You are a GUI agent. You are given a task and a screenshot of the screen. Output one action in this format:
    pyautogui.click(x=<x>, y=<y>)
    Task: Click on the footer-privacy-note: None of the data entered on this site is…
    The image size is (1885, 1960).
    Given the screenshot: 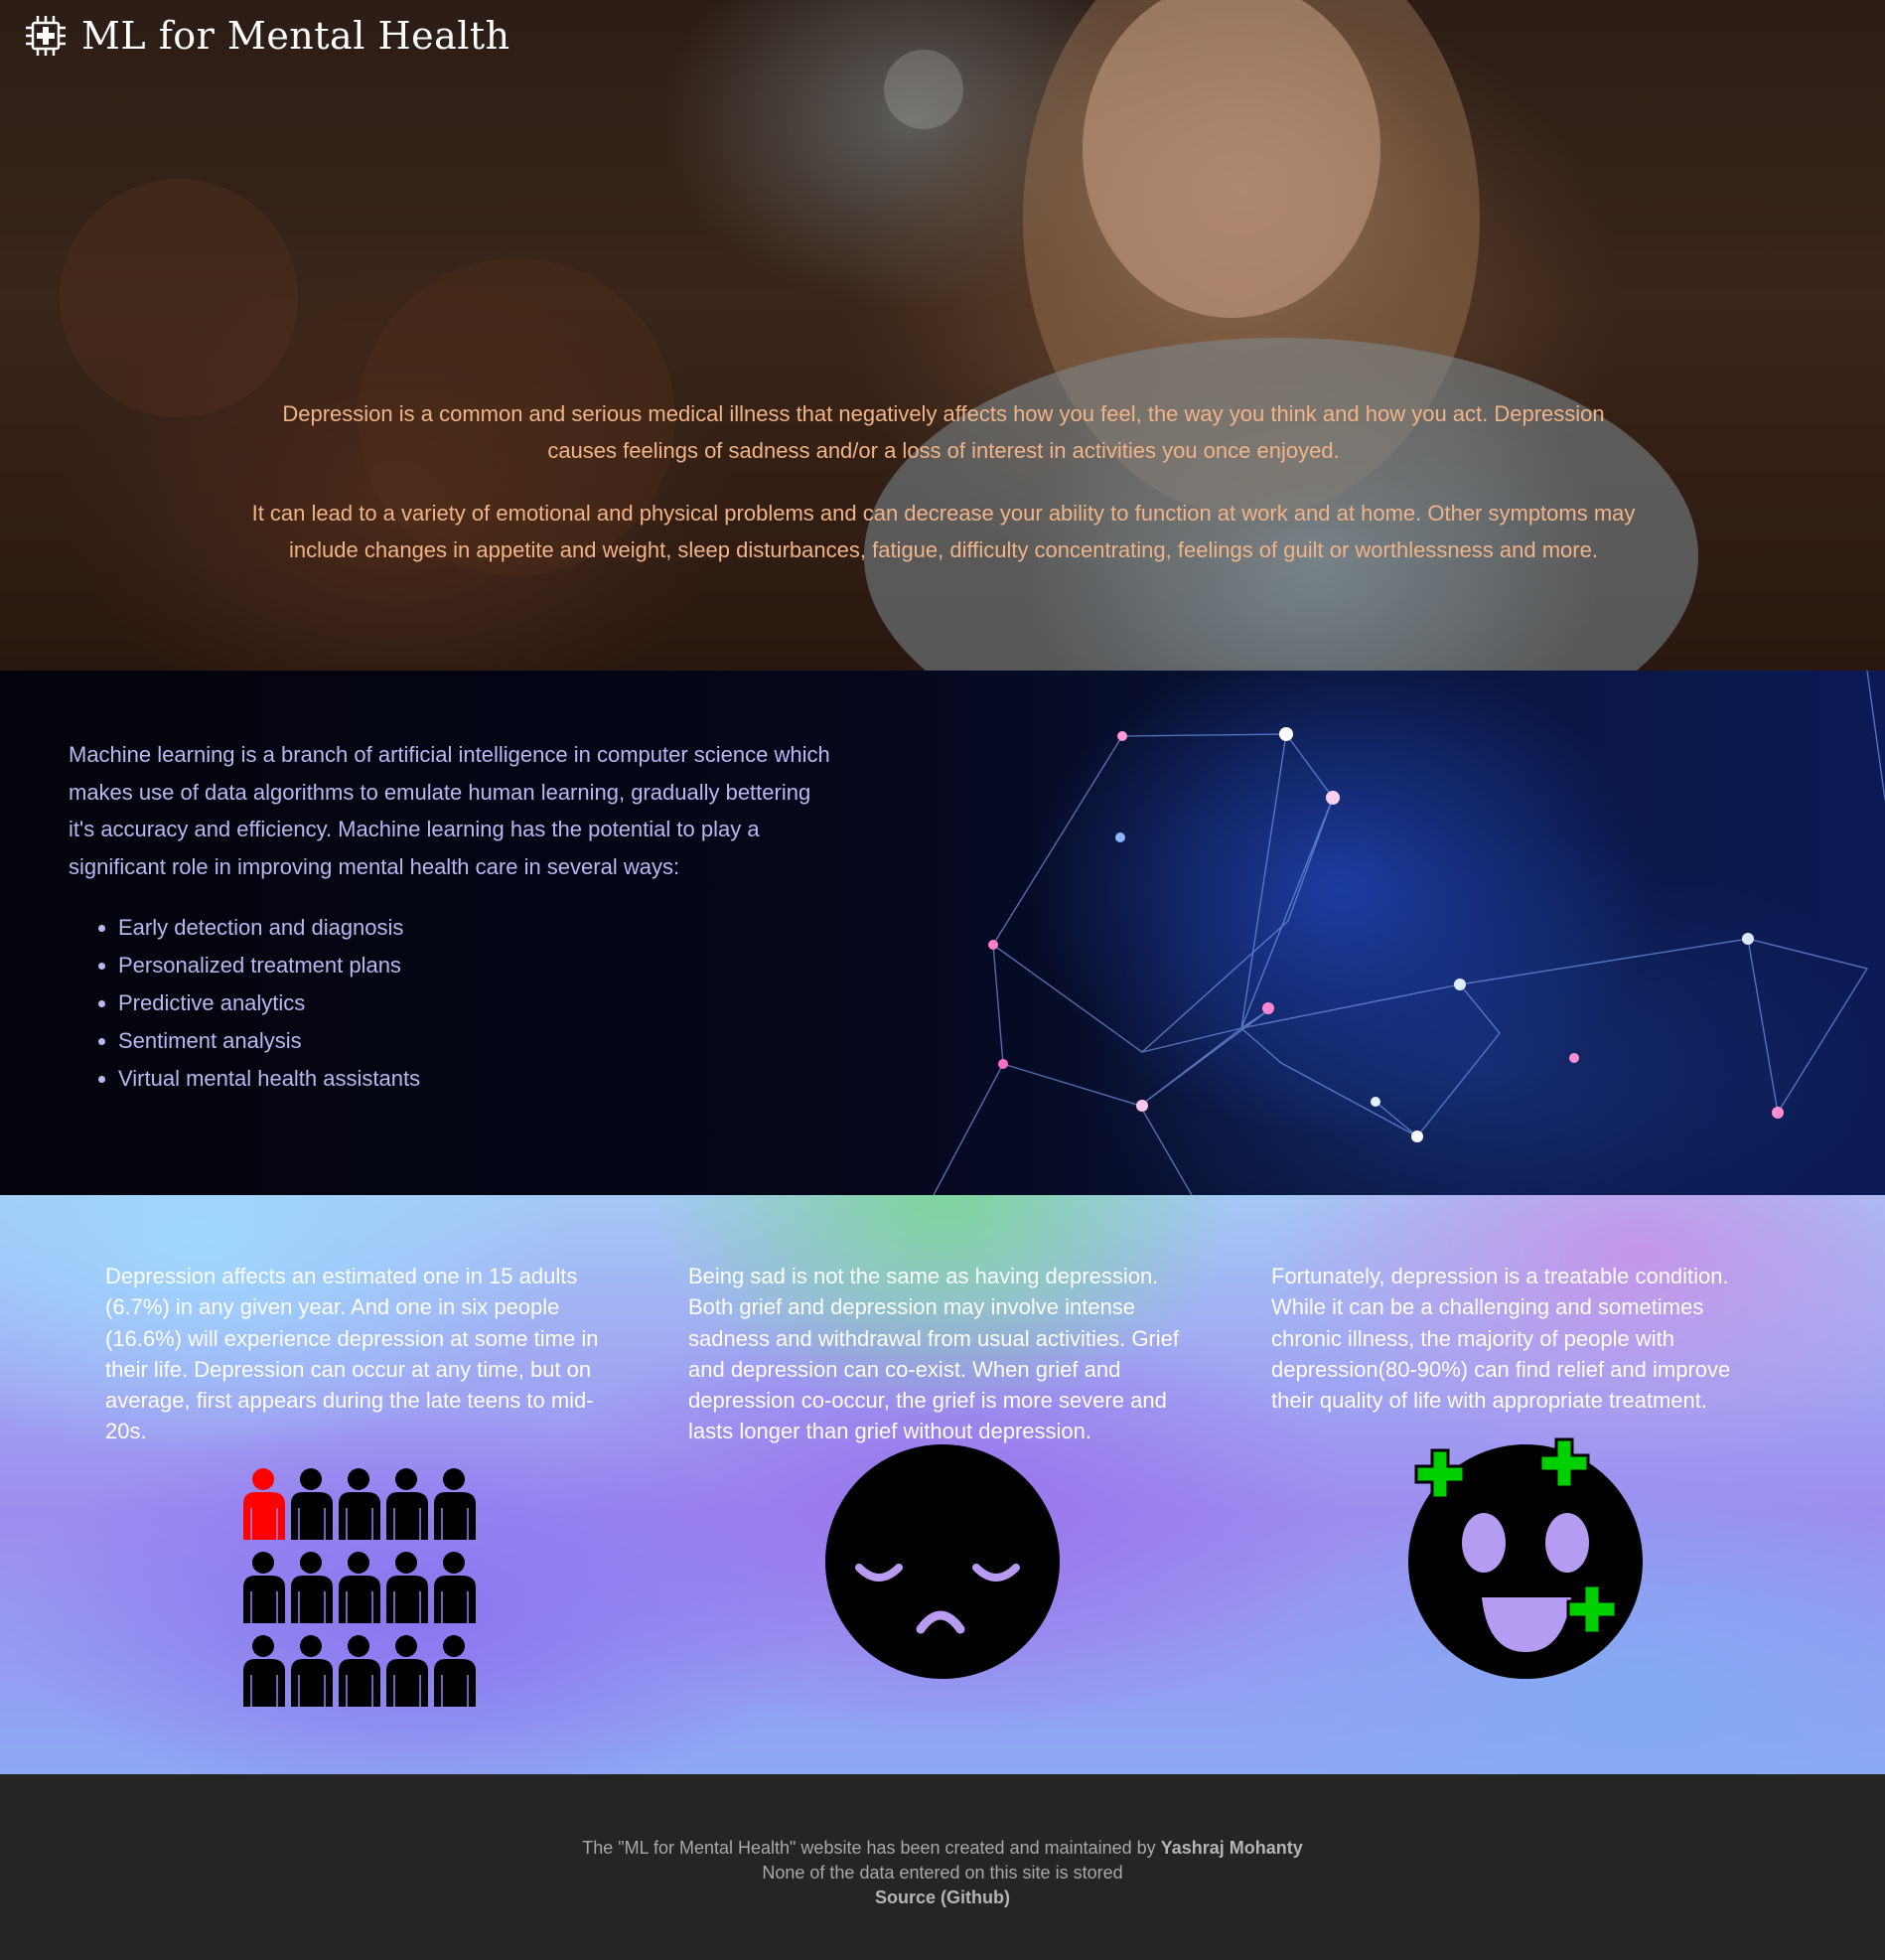 What is the action you would take?
    pyautogui.click(x=942, y=1873)
    